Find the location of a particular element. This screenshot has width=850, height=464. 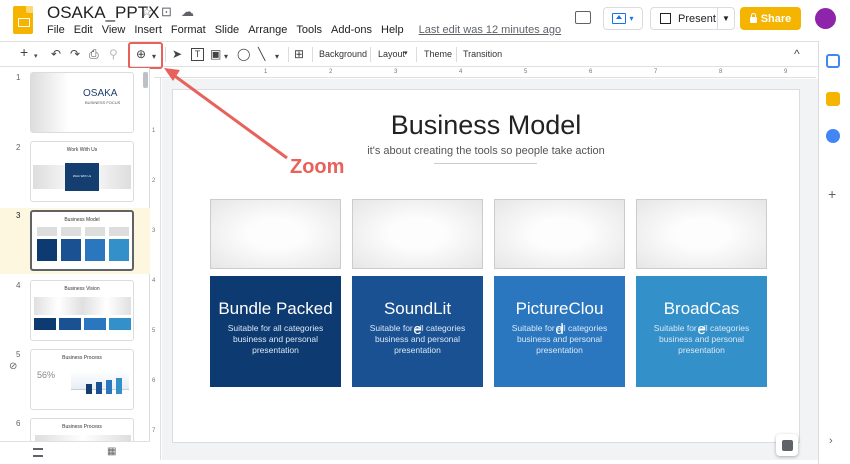

add-addon-icon: + is located at coordinates (832, 194).